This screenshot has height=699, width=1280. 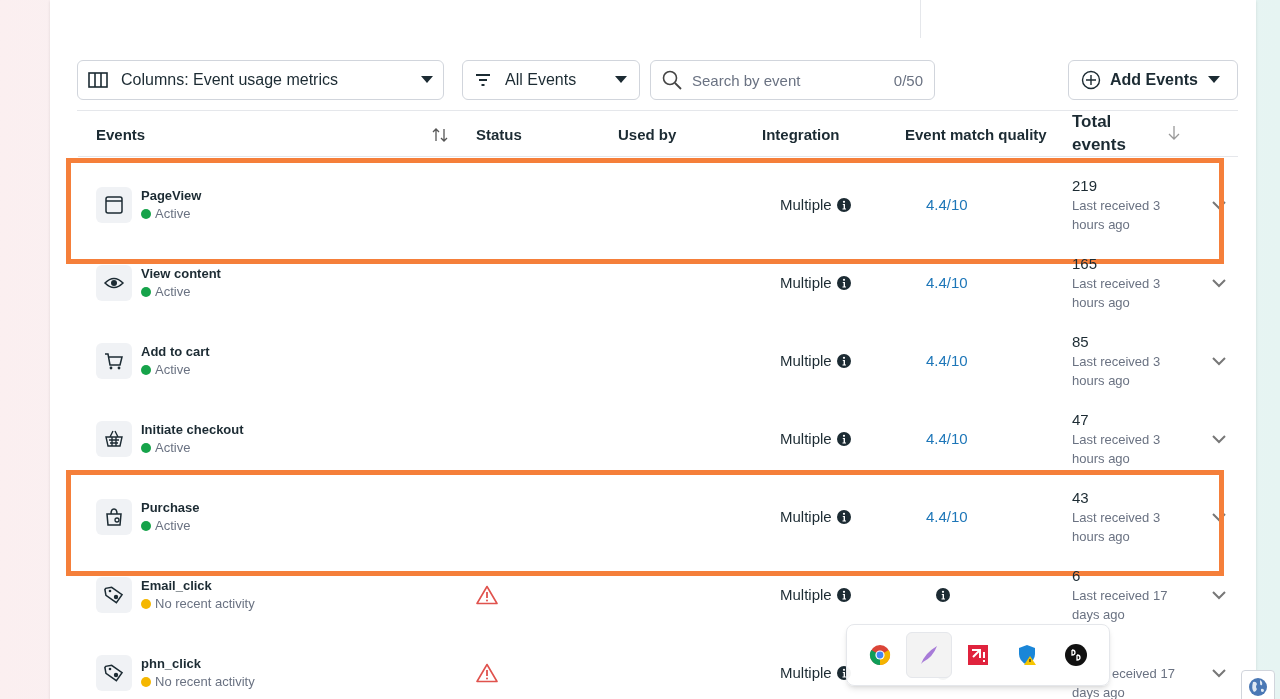 I want to click on filter-dropdown: All Events, so click(x=551, y=80).